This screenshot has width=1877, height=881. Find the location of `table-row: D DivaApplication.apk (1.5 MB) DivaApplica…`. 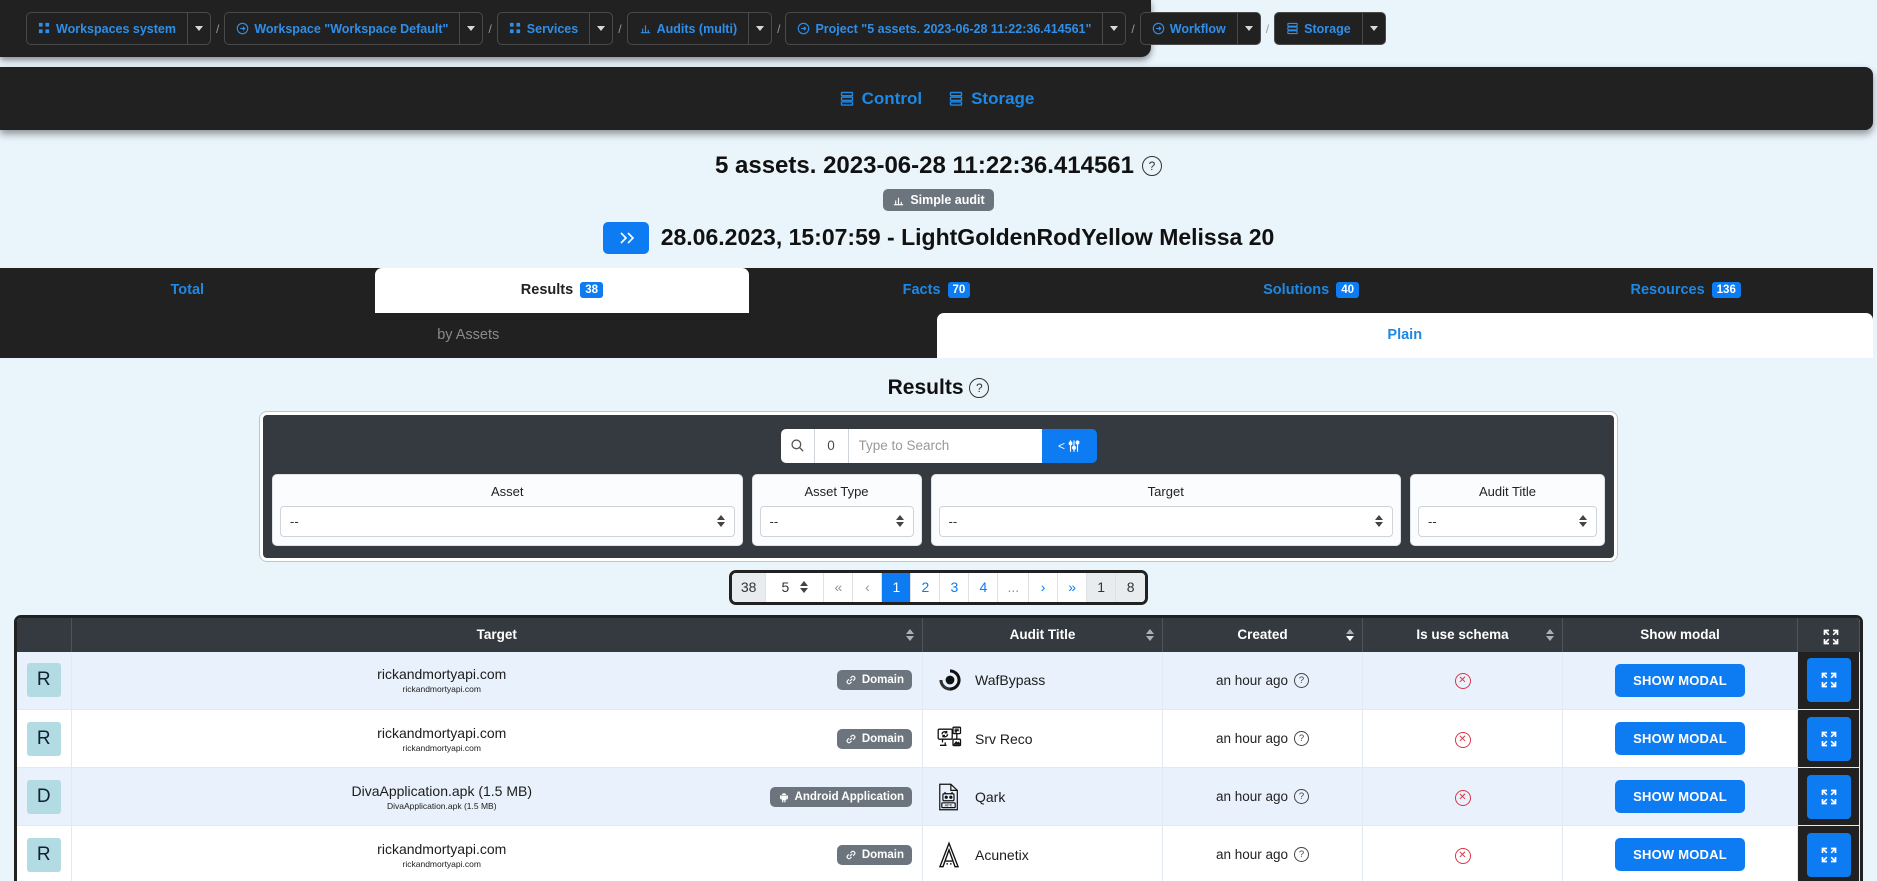

table-row: D DivaApplication.apk (1.5 MB) DivaApplica… is located at coordinates (938, 796).